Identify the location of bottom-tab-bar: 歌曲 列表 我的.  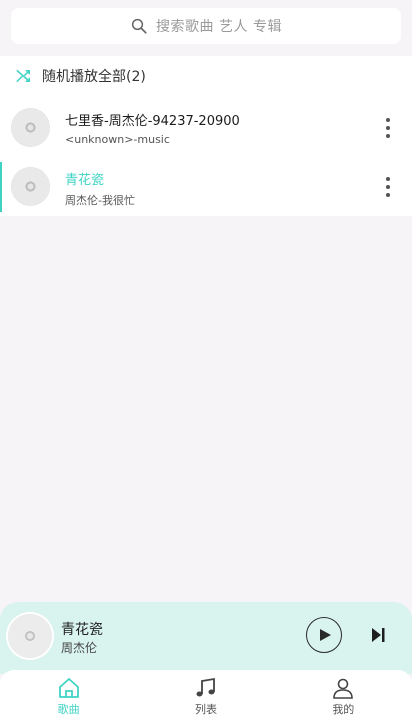
(206, 695).